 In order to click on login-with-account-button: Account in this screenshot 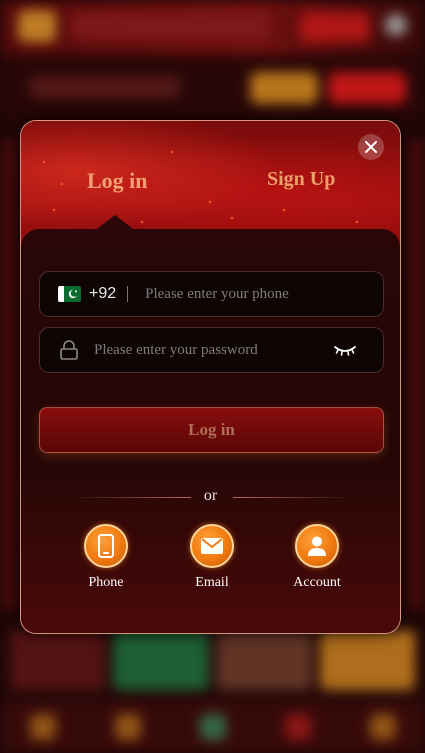, I will do `click(317, 557)`.